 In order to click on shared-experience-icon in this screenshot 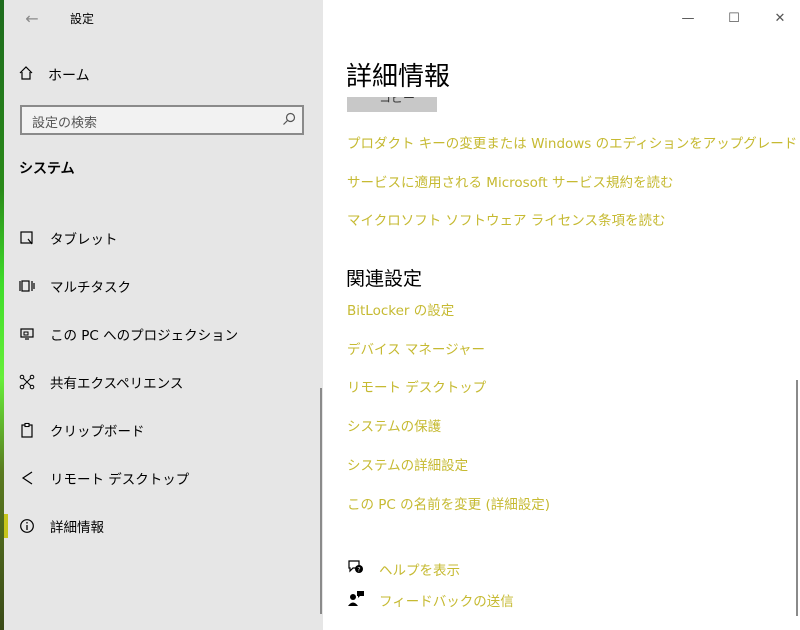, I will do `click(27, 382)`.